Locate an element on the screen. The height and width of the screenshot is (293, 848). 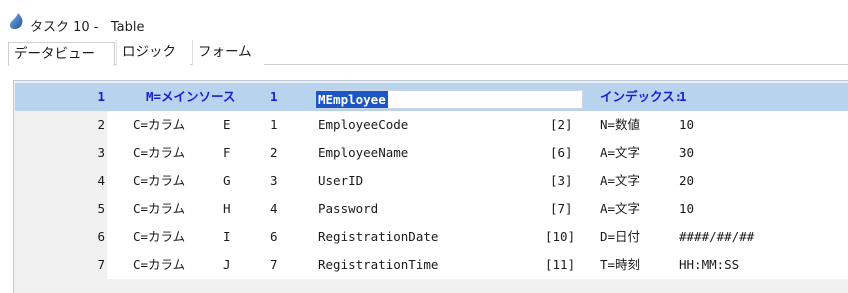
row-index: 2 is located at coordinates (274, 152).